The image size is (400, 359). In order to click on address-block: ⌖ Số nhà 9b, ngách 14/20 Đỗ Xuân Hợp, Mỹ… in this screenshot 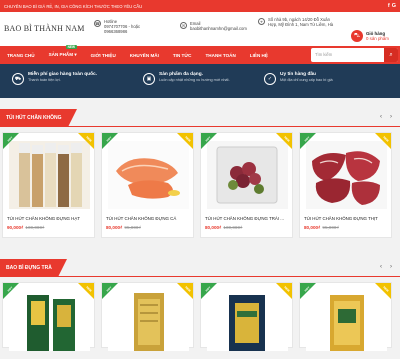, I will do `click(298, 22)`.